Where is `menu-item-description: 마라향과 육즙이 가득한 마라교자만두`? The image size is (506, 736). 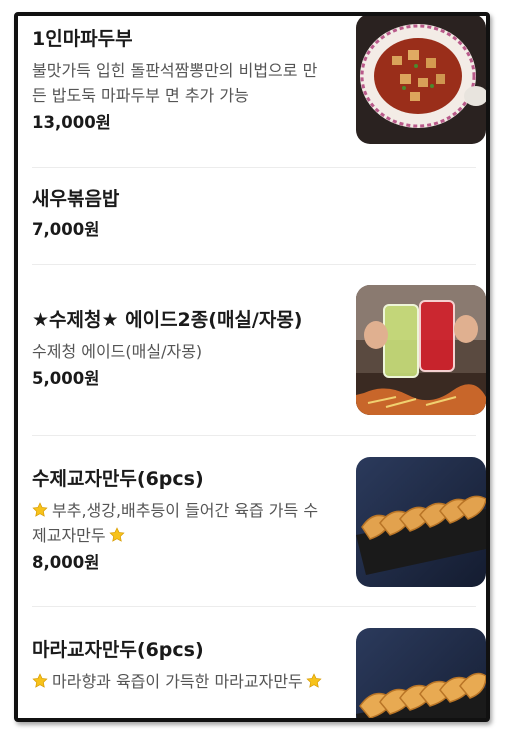 menu-item-description: 마라향과 육즙이 가득한 마라교자만두 is located at coordinates (177, 681).